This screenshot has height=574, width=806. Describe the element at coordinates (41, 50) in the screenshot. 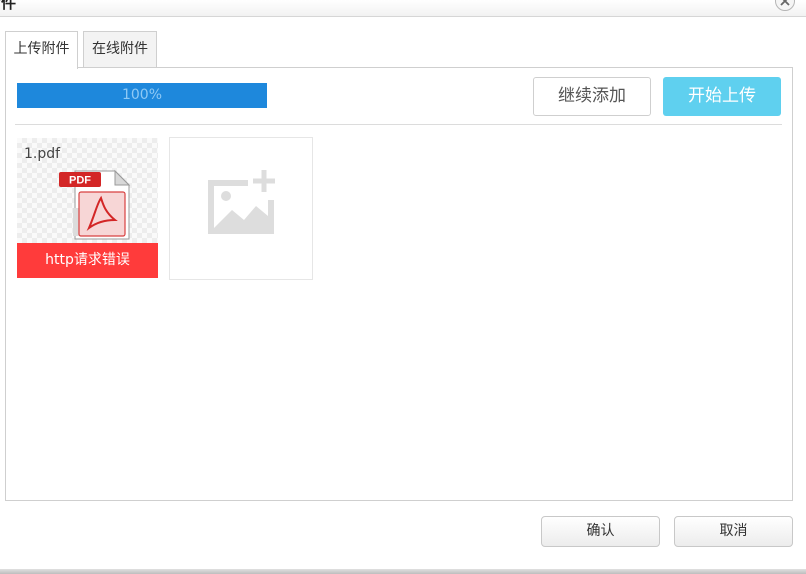

I see `tab-upload: 上传附件` at that location.